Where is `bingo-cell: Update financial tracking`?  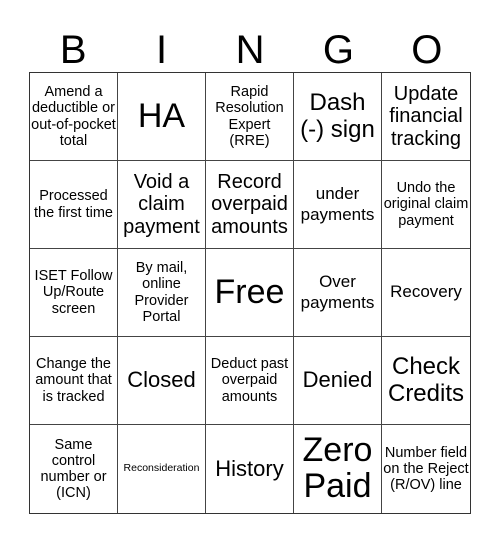
bingo-cell: Update financial tracking is located at coordinates (426, 117).